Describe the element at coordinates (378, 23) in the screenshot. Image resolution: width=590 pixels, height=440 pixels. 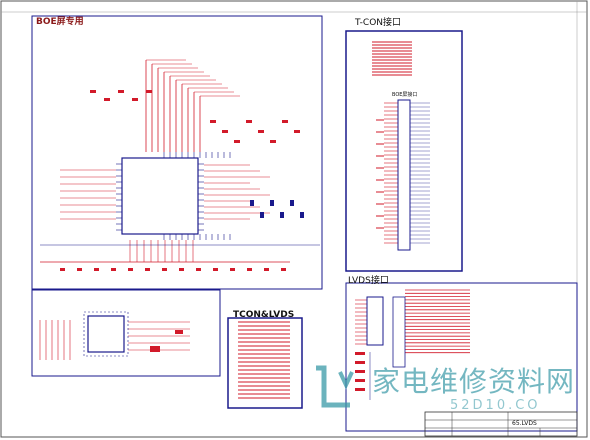
I see `tcon-connector-title: T-CON接口` at that location.